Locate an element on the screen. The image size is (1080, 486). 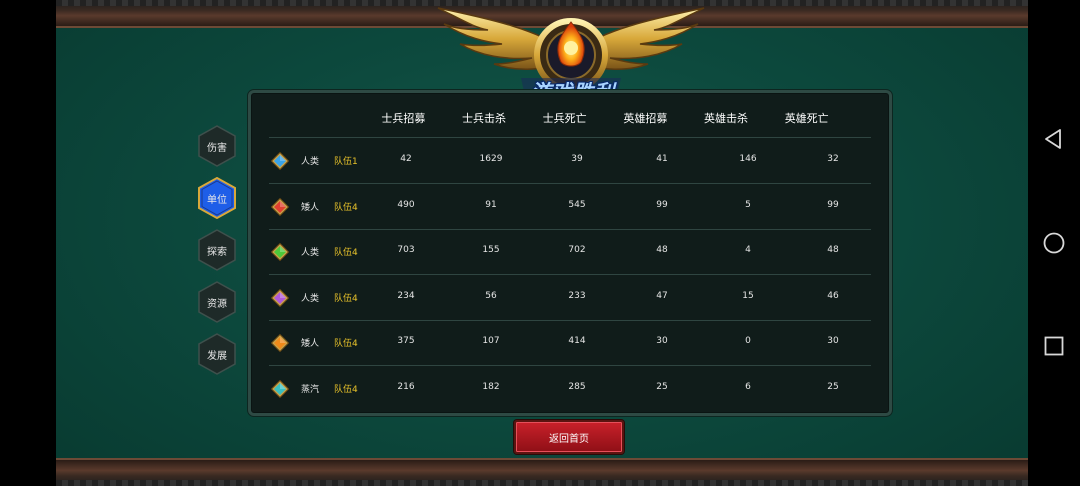
stat-cell: 91 is located at coordinates (491, 204).